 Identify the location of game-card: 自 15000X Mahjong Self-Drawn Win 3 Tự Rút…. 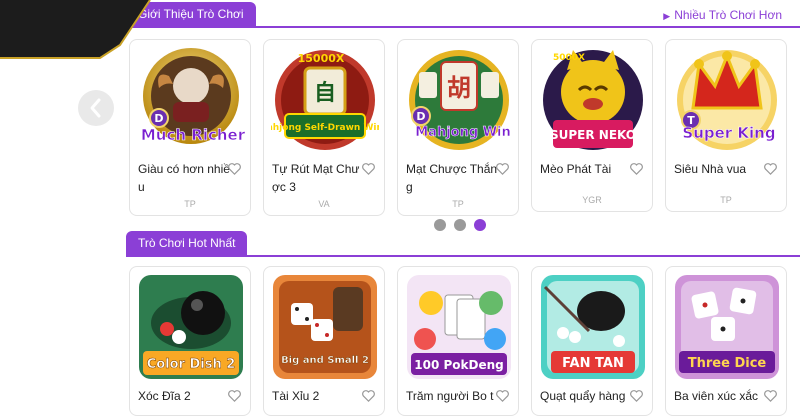
(324, 127).